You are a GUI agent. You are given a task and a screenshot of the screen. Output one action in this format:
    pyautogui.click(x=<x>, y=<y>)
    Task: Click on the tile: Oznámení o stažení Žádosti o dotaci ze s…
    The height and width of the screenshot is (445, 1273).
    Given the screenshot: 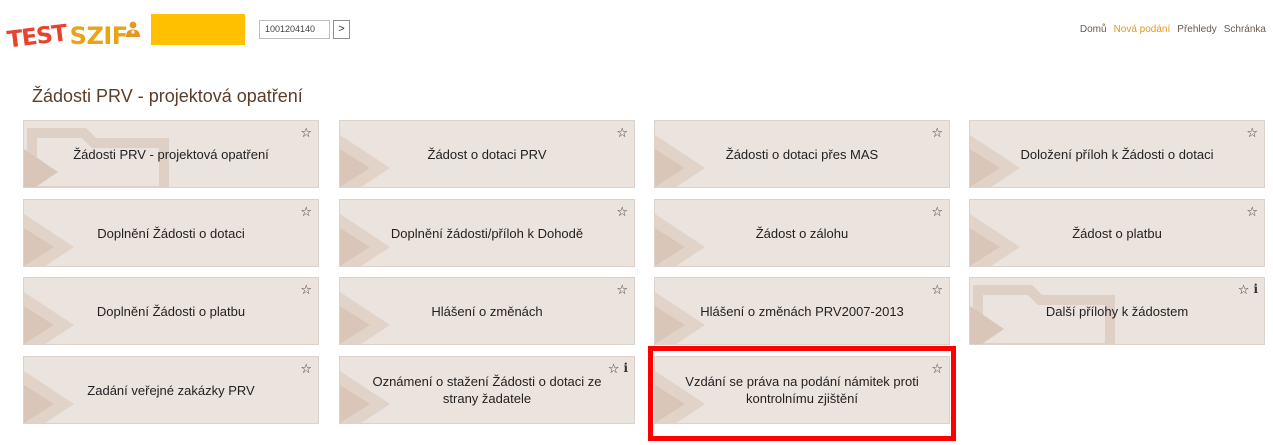 What is the action you would take?
    pyautogui.click(x=487, y=390)
    